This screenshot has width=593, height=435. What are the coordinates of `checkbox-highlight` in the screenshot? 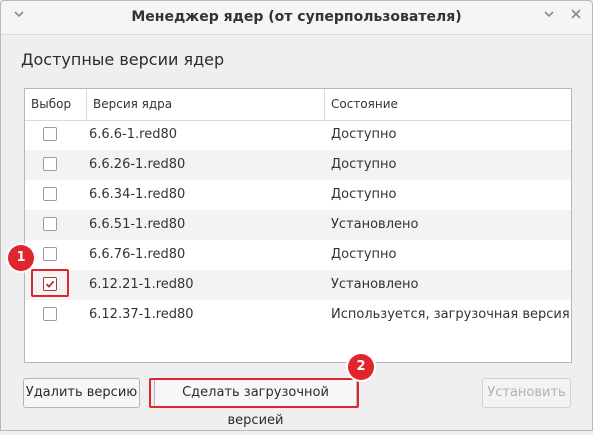 It's located at (50, 283).